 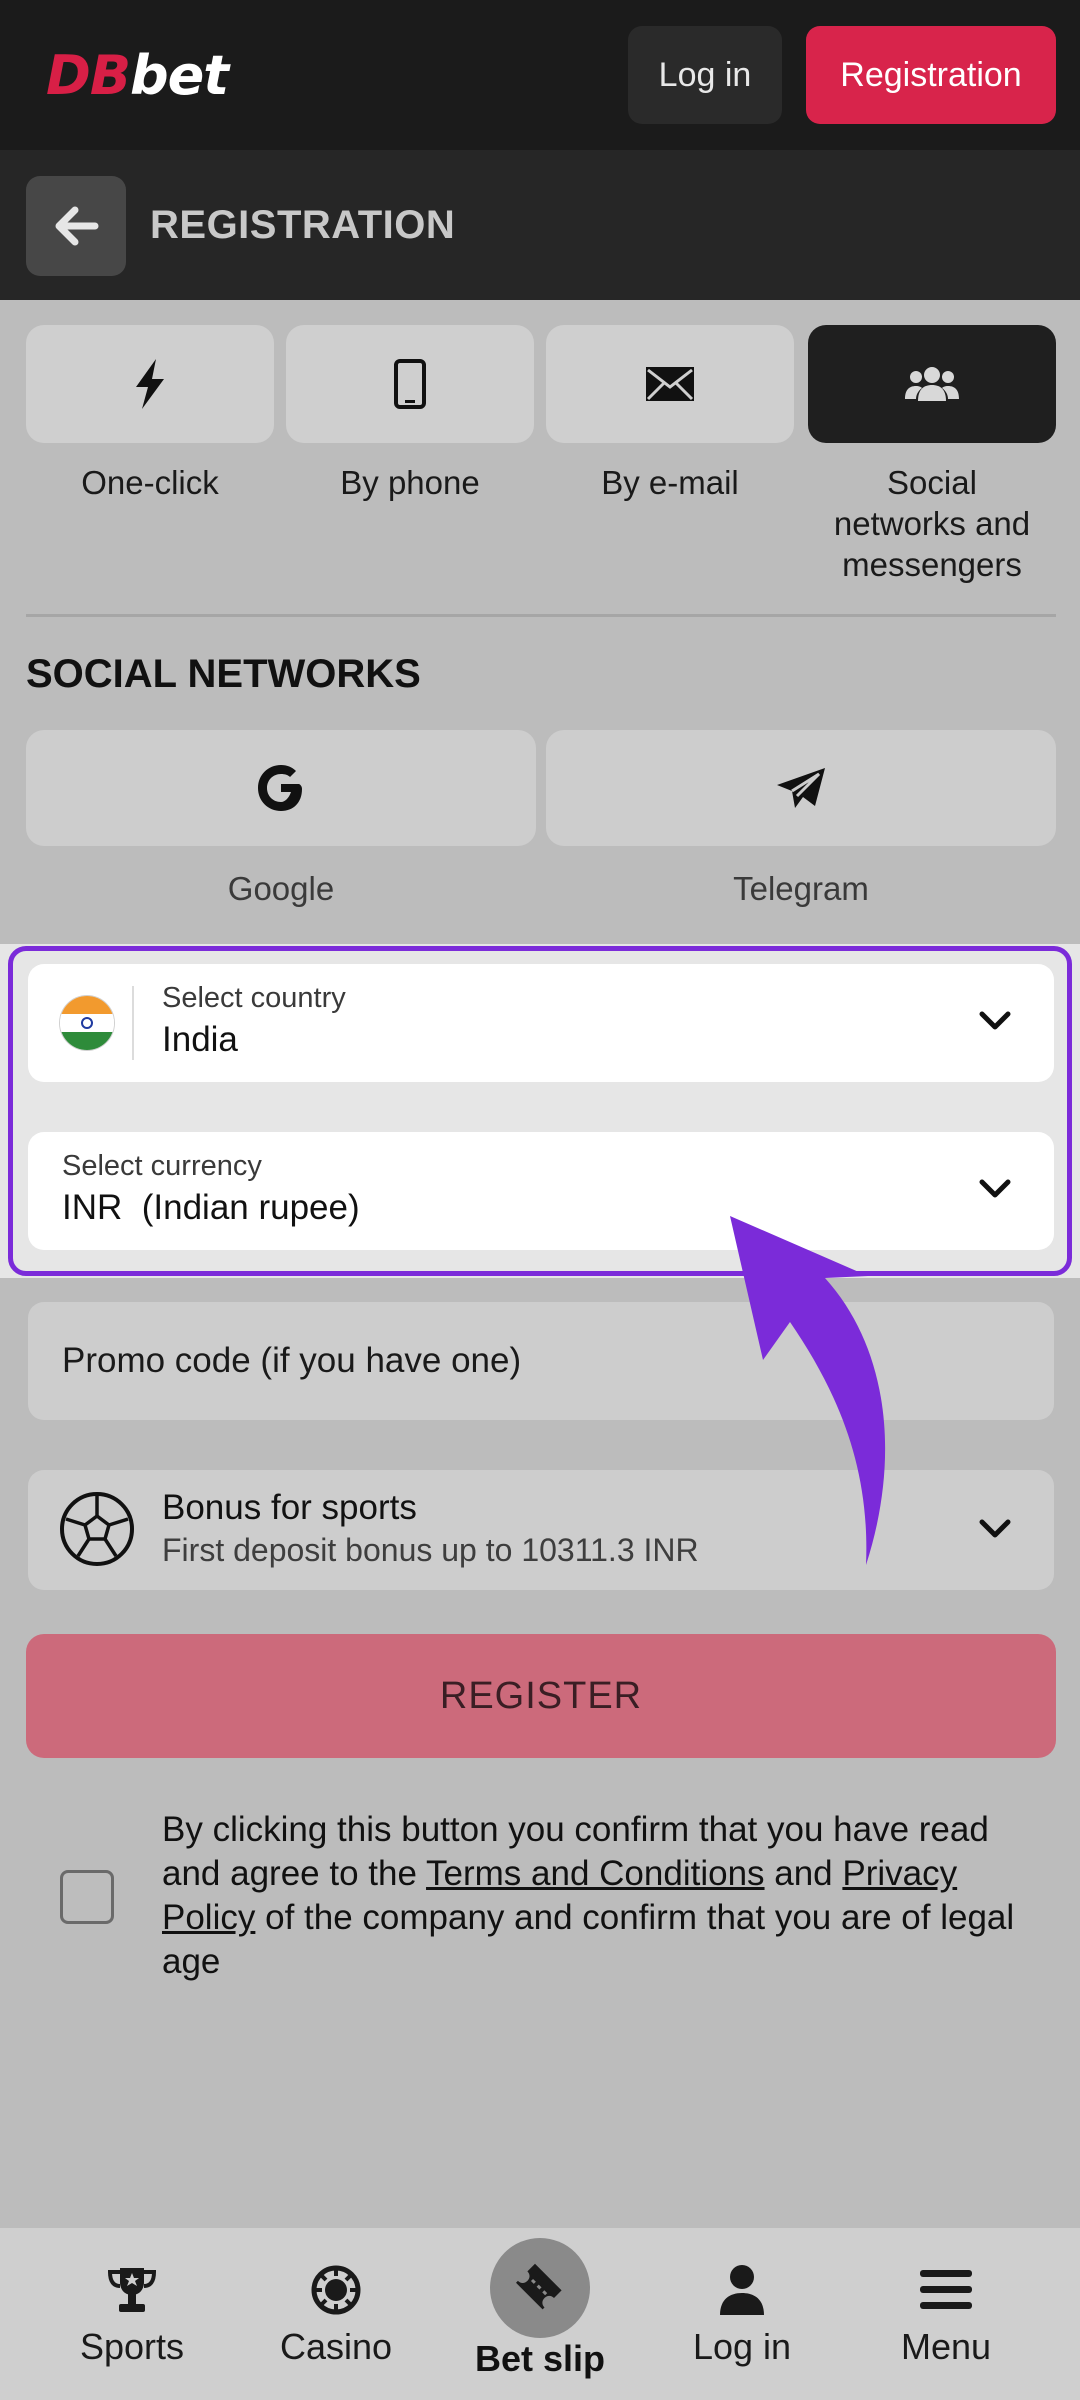 What do you see at coordinates (541, 1361) in the screenshot?
I see `promo-code-input: Promo code (if you have one)` at bounding box center [541, 1361].